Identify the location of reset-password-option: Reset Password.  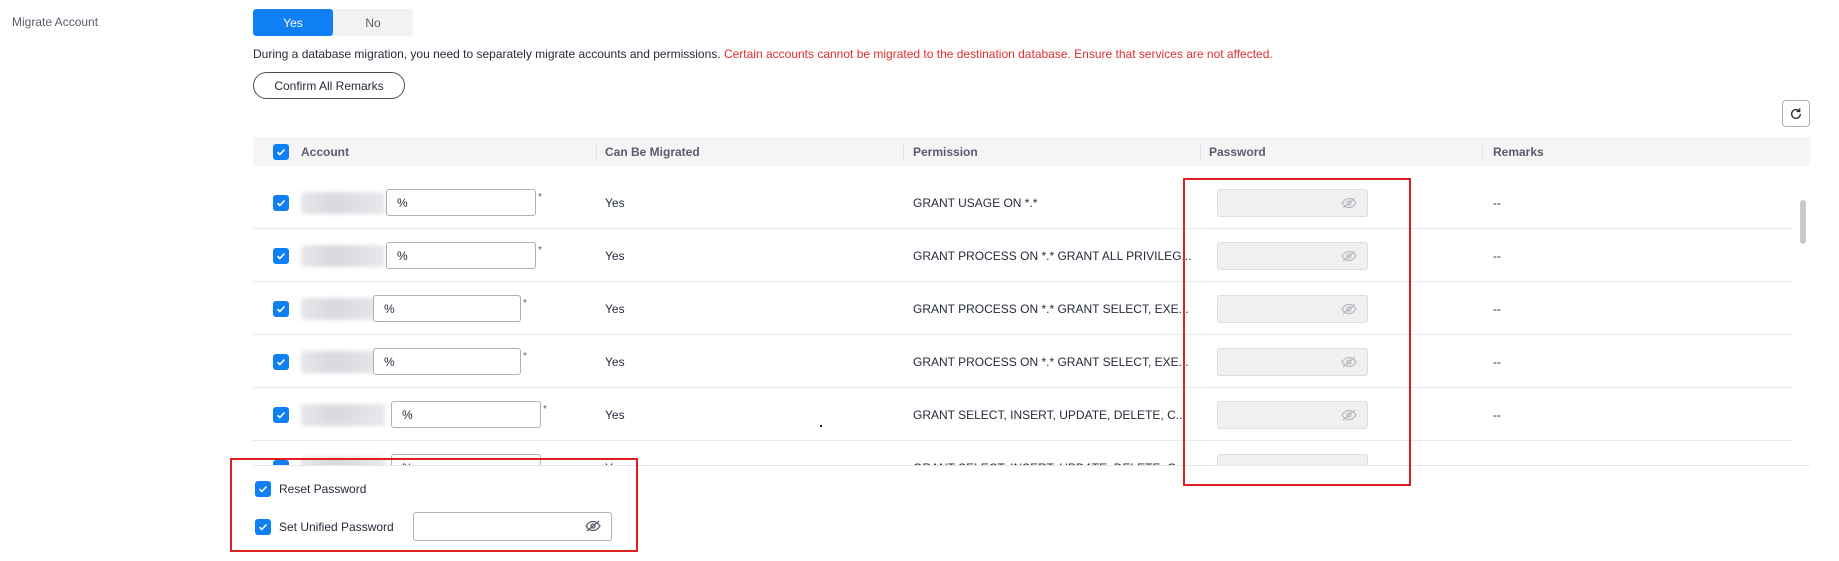
(310, 489).